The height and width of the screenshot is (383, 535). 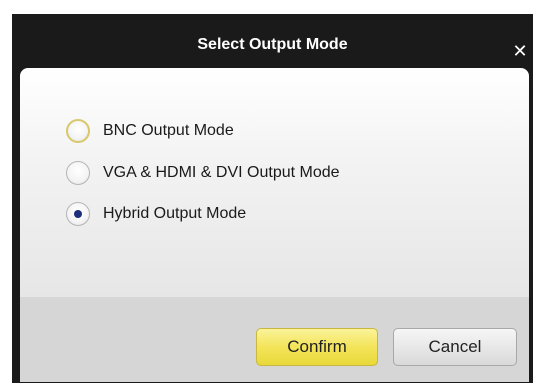 What do you see at coordinates (221, 172) in the screenshot?
I see `option-label: VGA & HDMI & DVI Output Mode` at bounding box center [221, 172].